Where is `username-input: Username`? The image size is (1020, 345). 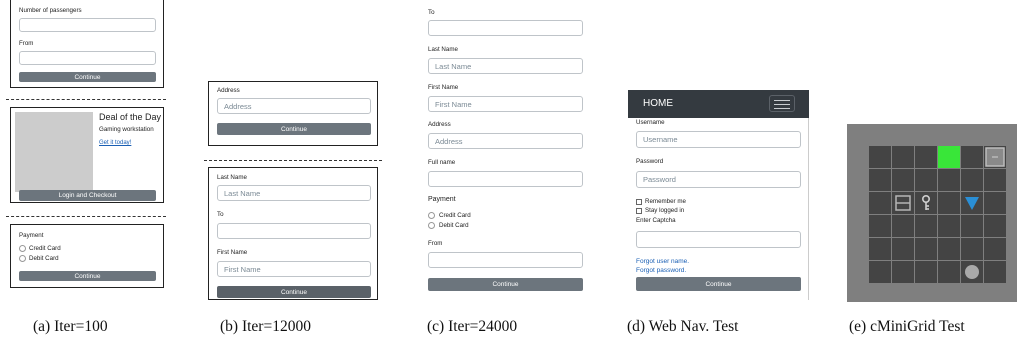 username-input: Username is located at coordinates (718, 139).